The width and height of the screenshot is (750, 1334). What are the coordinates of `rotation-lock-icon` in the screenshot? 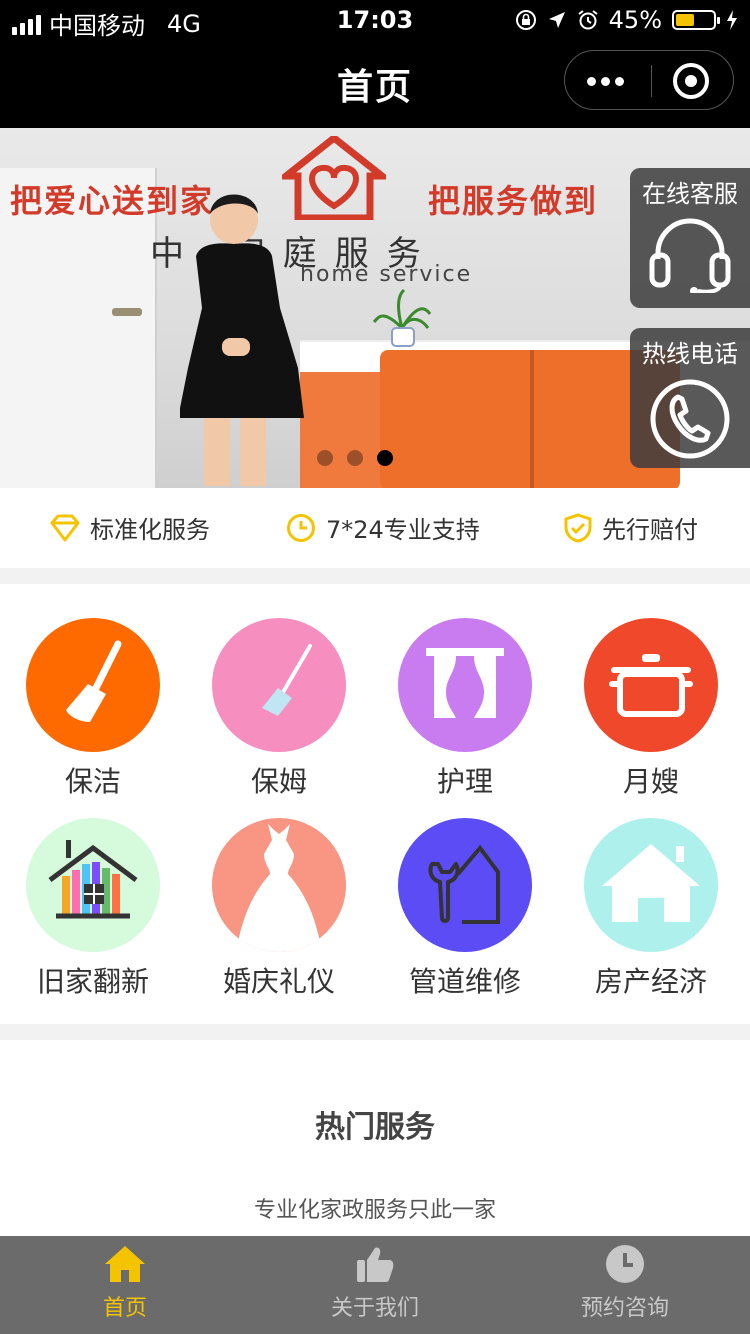 It's located at (525, 20).